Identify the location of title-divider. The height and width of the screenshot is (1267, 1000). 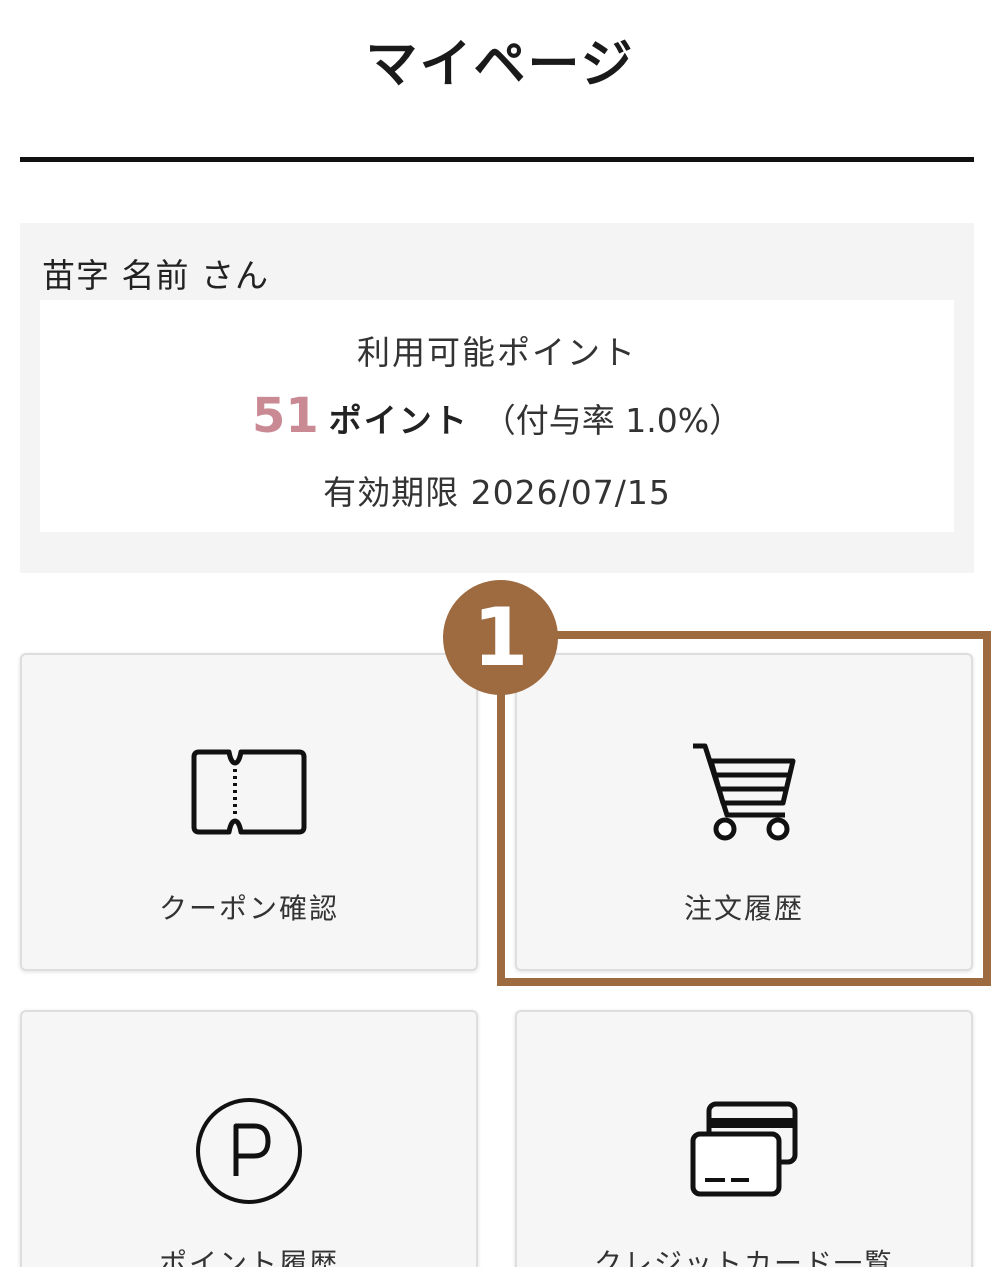
(497, 159).